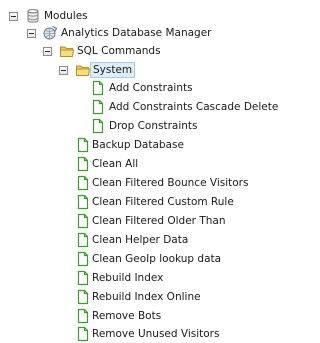 The image size is (320, 343). Describe the element at coordinates (113, 70) in the screenshot. I see `tree-node-label-selected: System` at that location.